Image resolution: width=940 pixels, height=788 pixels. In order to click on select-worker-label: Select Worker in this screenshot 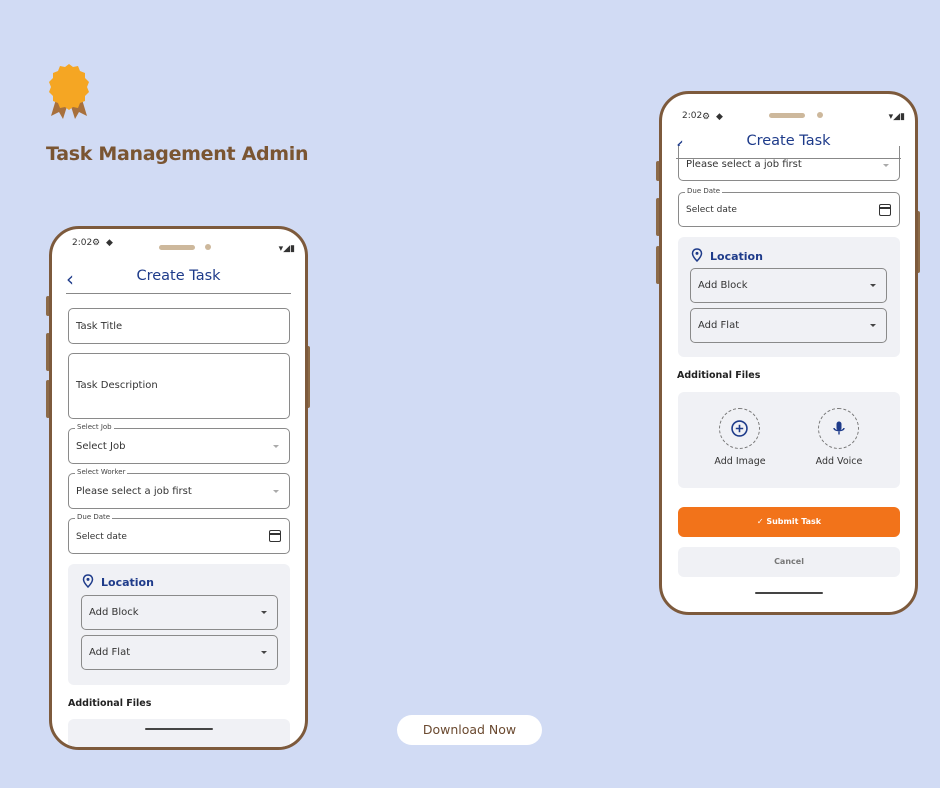, I will do `click(101, 472)`.